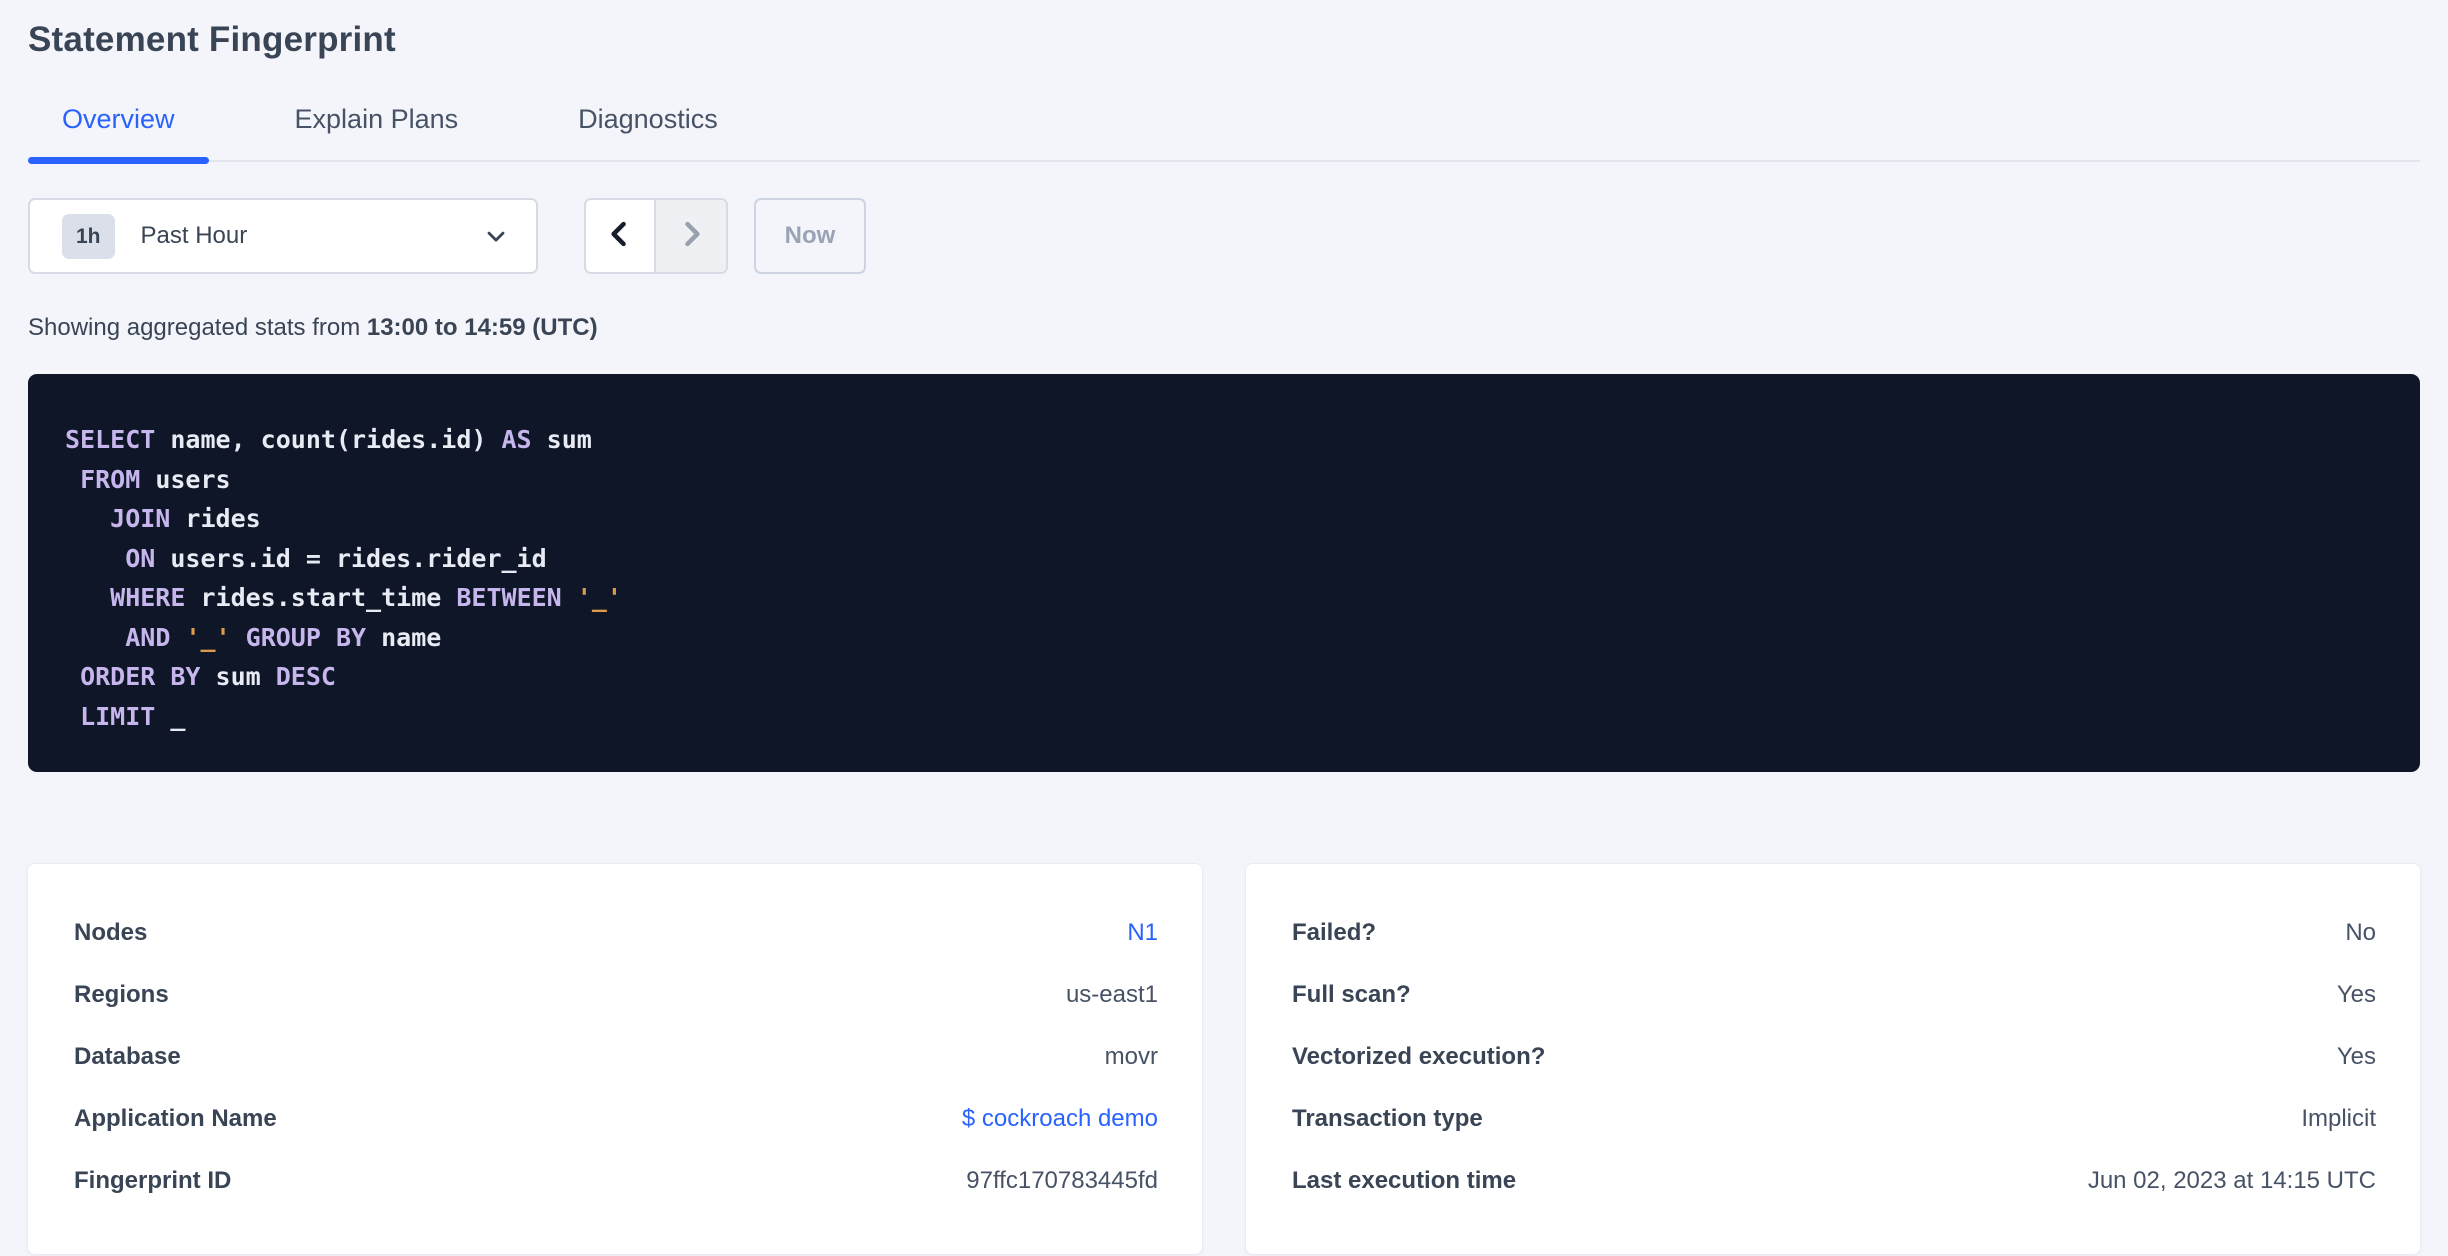 Image resolution: width=2448 pixels, height=1256 pixels. What do you see at coordinates (170, 716) in the screenshot?
I see `sql-text: _` at bounding box center [170, 716].